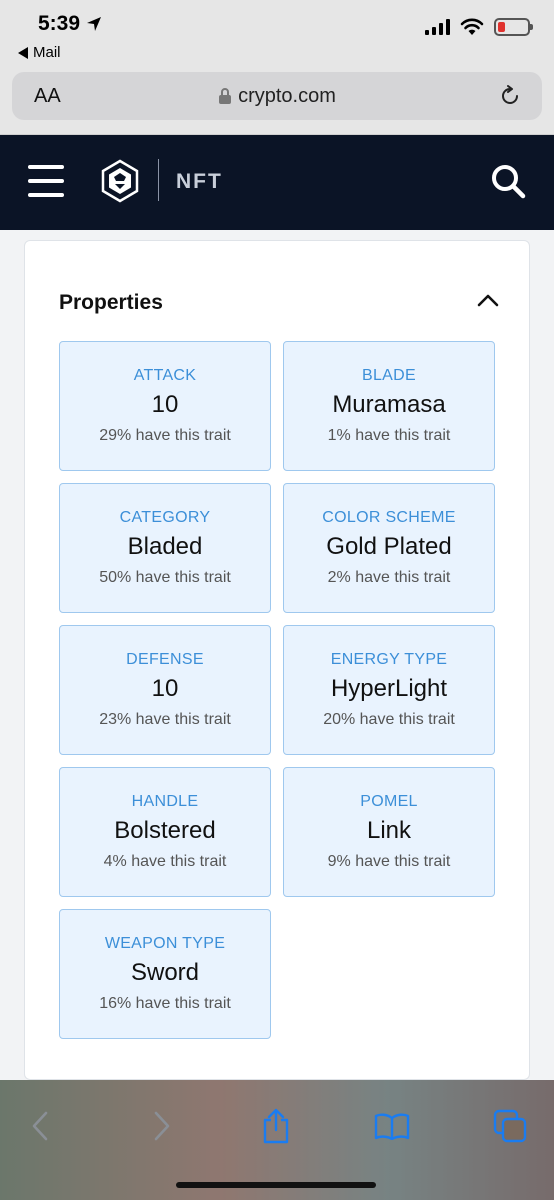  Describe the element at coordinates (508, 181) in the screenshot. I see `search-icon` at that location.